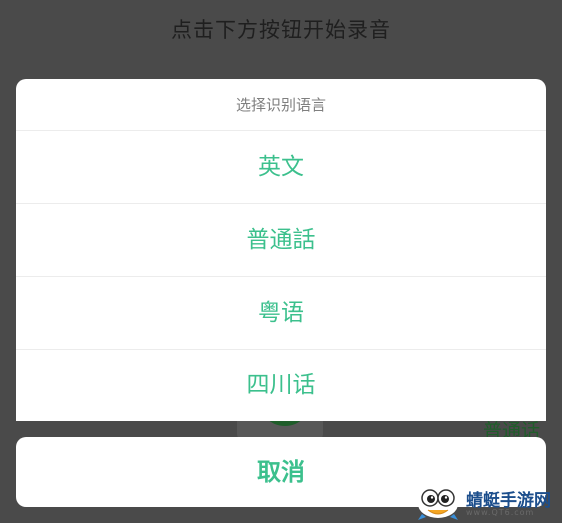 This screenshot has height=523, width=562. I want to click on watermark-url: www.QT6.com, so click(500, 512).